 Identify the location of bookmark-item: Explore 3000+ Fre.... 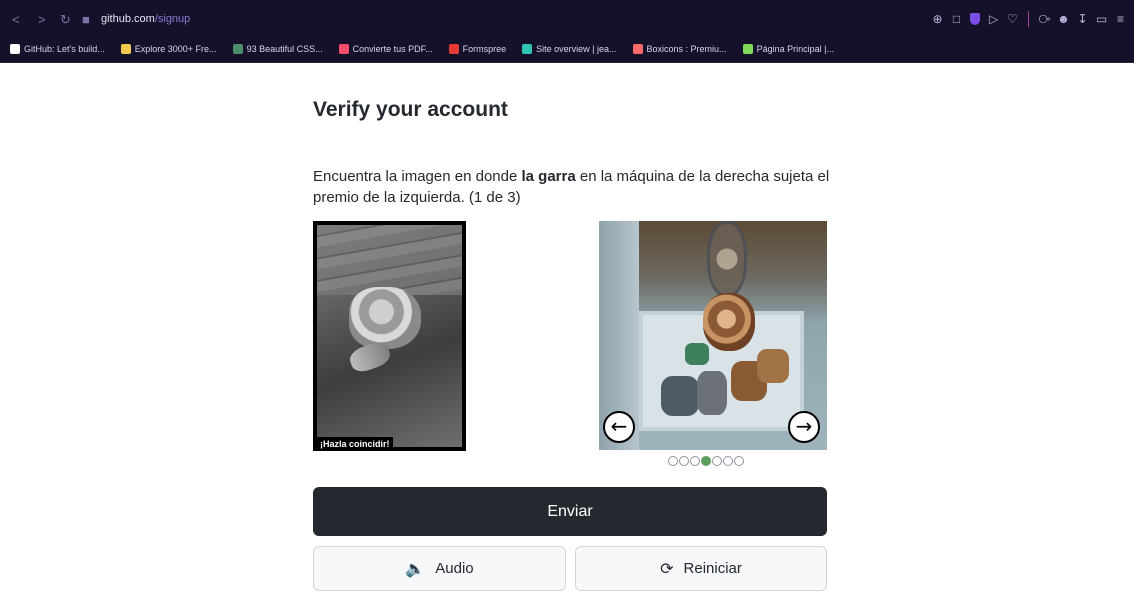
(168, 49).